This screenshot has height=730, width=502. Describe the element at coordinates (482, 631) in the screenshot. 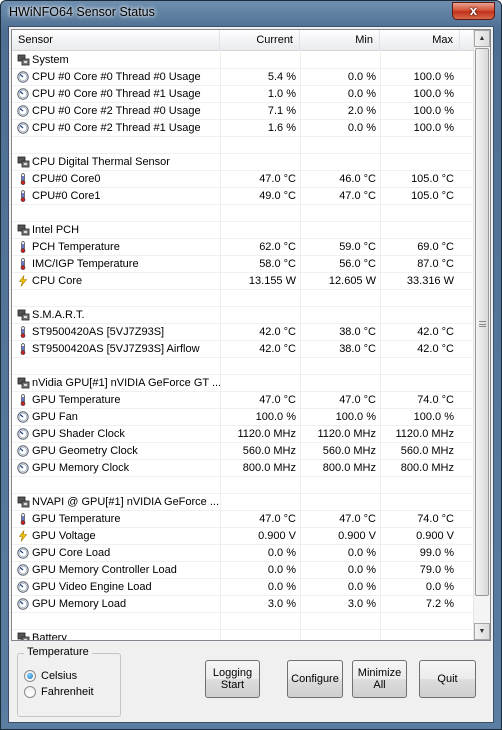

I see `scroll-down-button: ▼` at that location.